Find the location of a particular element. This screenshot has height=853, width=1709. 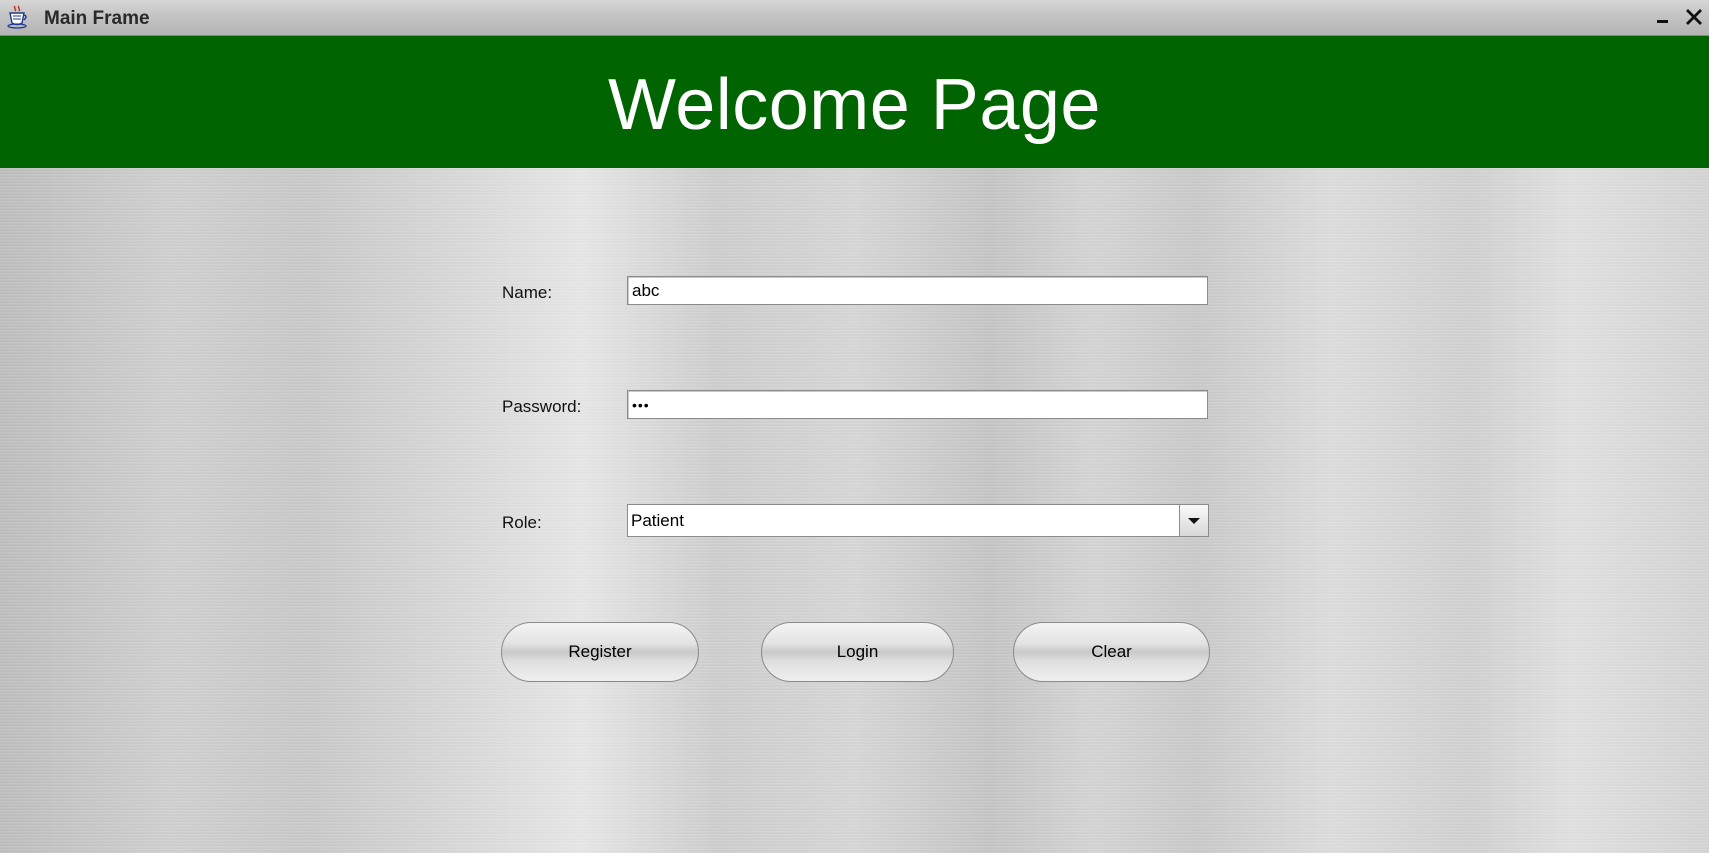

close-button is located at coordinates (1694, 17).